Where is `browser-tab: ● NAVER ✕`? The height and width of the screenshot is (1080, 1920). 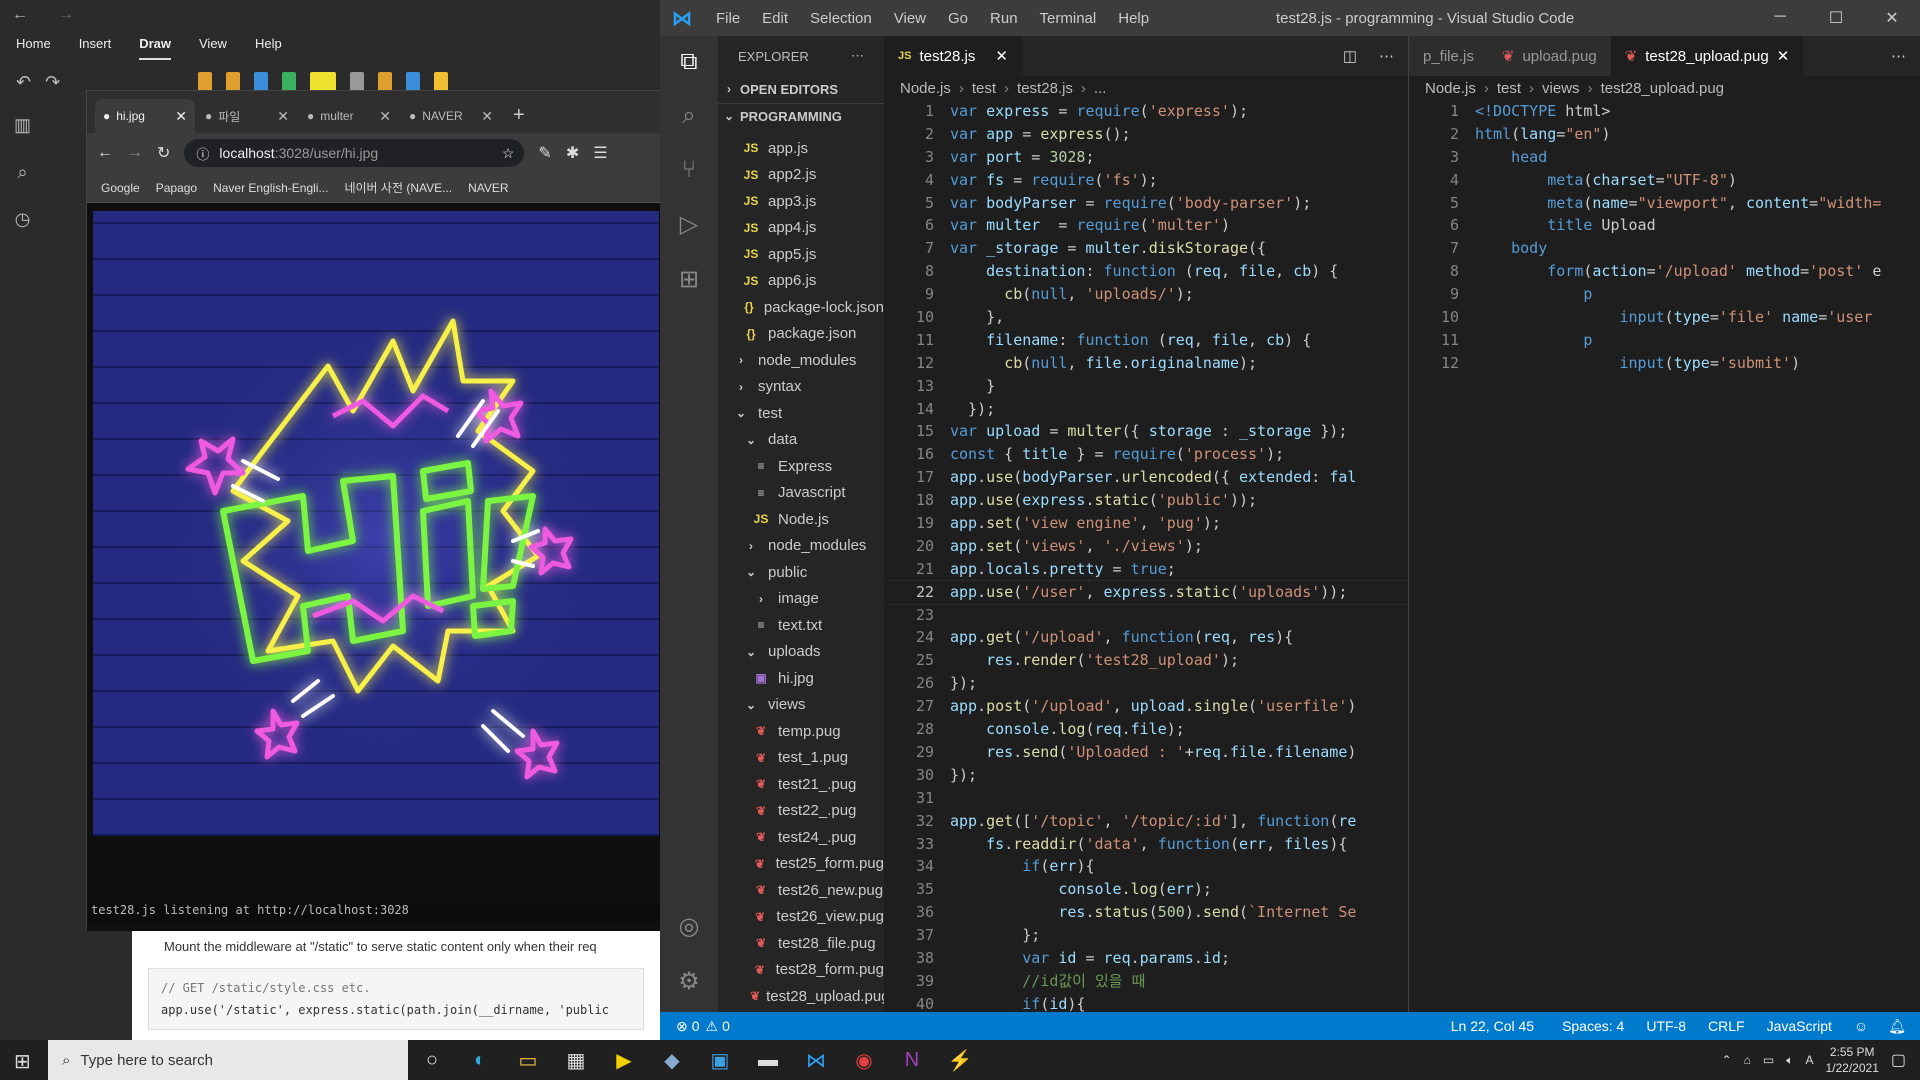
browser-tab: ● NAVER ✕ is located at coordinates (451, 116).